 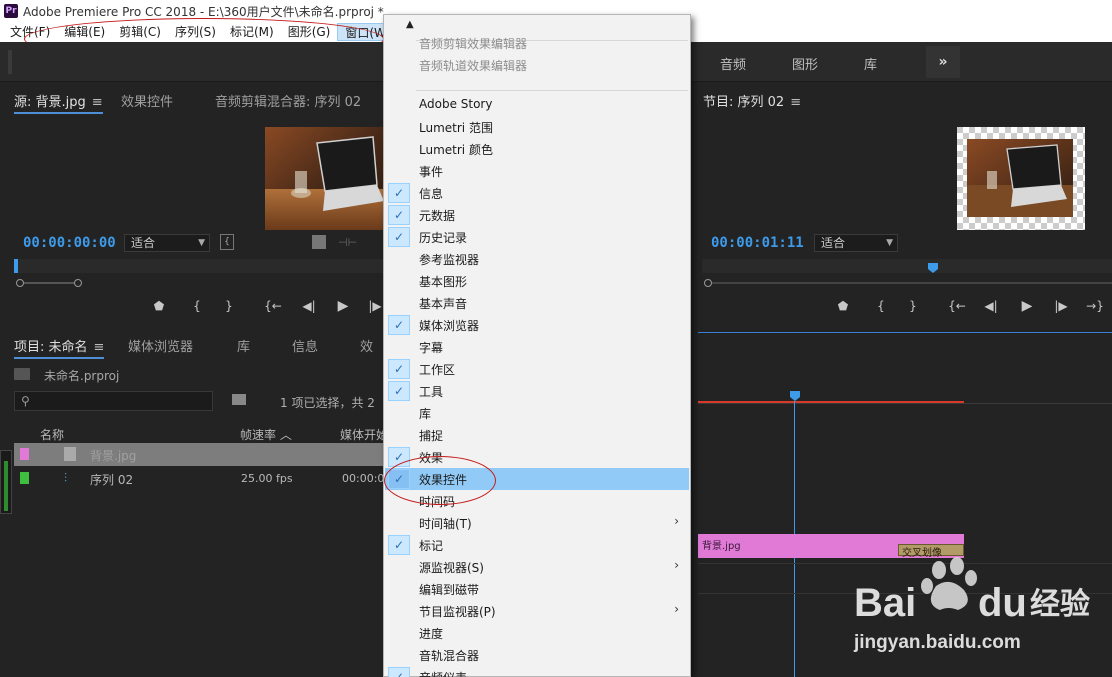 I want to click on tab-audio-clip-mixer: 音频剪辑混合器: 序列 02, so click(x=288, y=100).